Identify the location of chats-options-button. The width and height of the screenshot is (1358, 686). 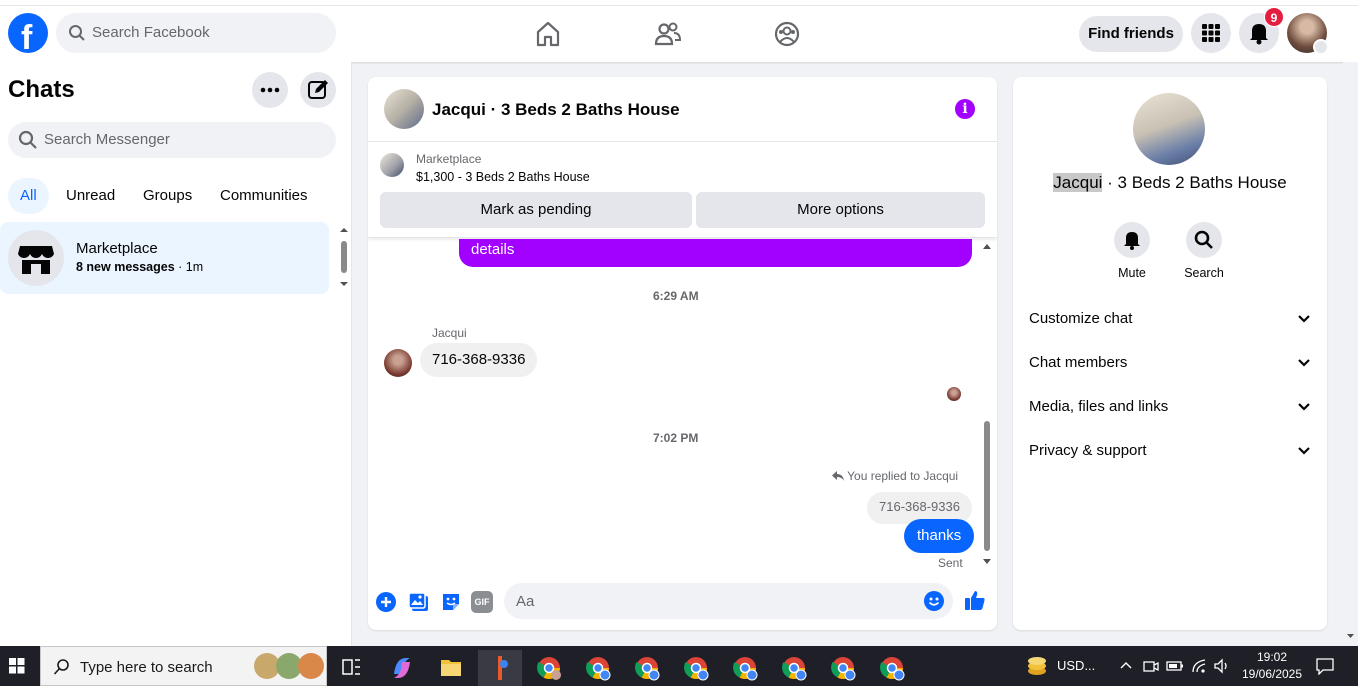
(270, 90).